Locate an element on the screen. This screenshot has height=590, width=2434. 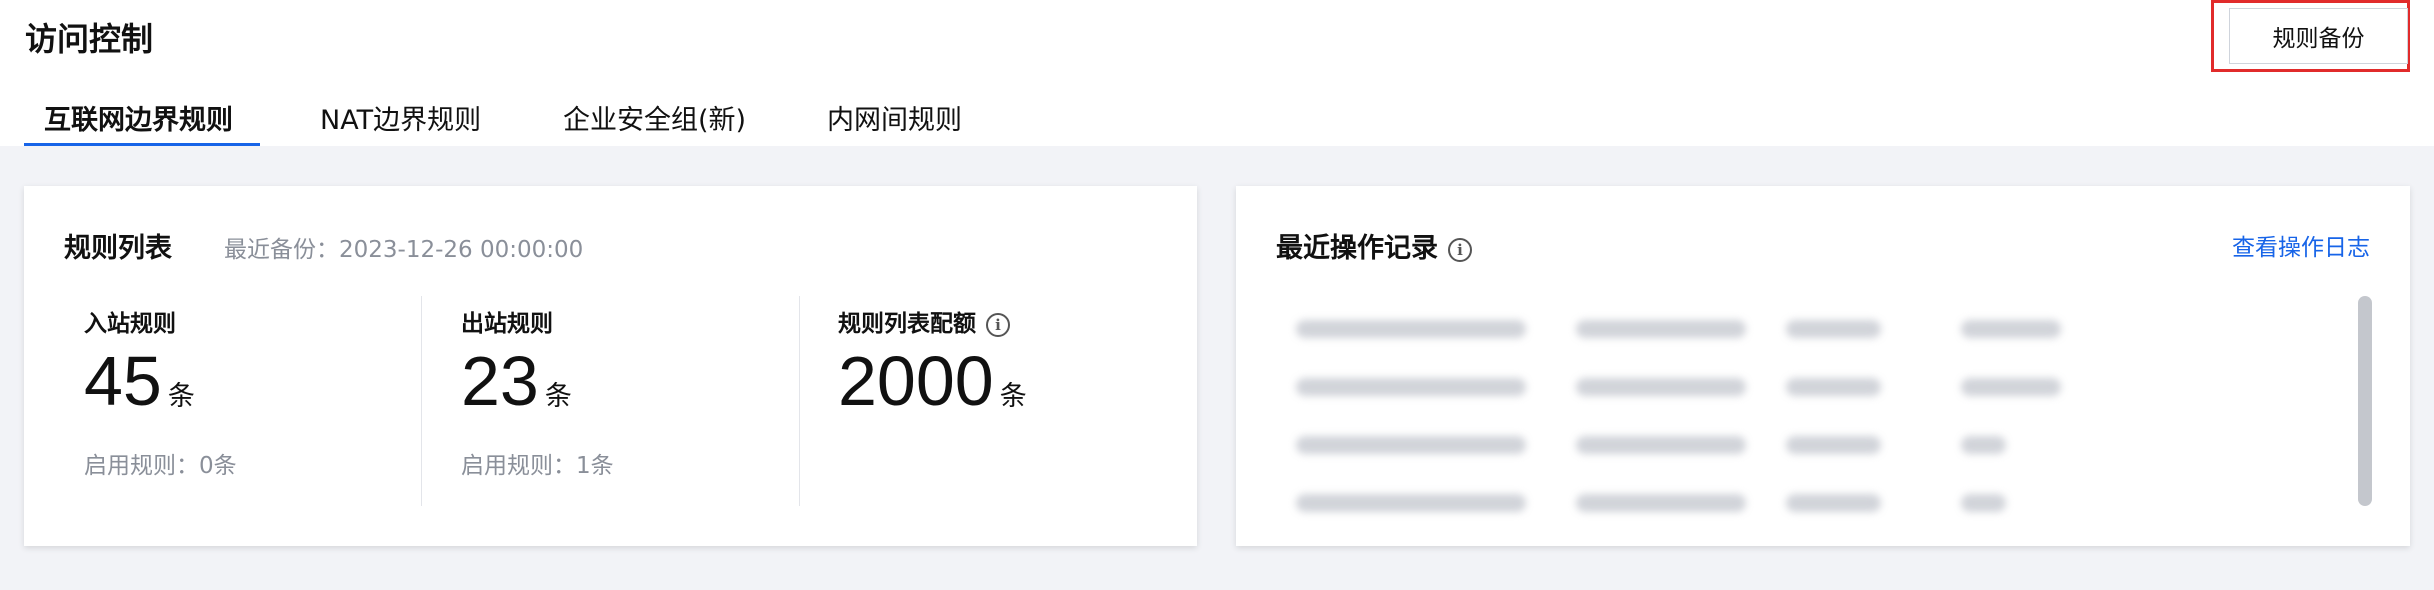
outbound-rules-stat: 出站规则 23 条 启用规则：1条 is located at coordinates (626, 401).